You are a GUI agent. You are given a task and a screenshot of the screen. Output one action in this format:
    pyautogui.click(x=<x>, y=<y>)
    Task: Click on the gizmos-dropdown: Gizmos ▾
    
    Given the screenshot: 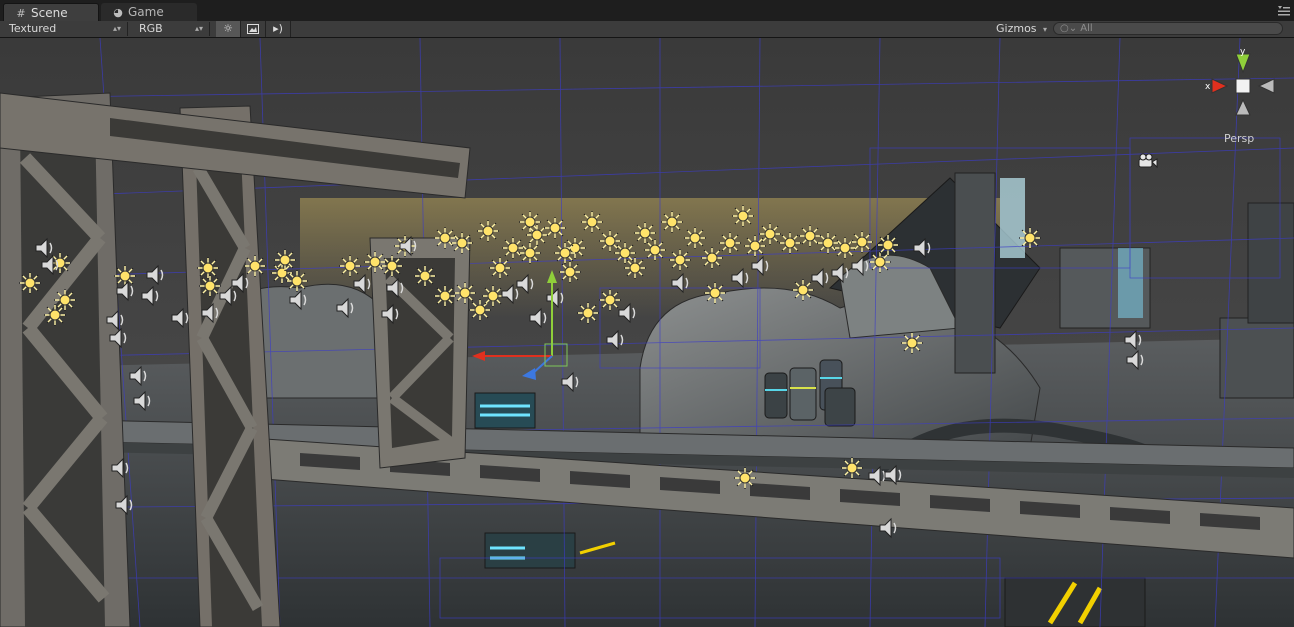 What is the action you would take?
    pyautogui.click(x=1021, y=29)
    